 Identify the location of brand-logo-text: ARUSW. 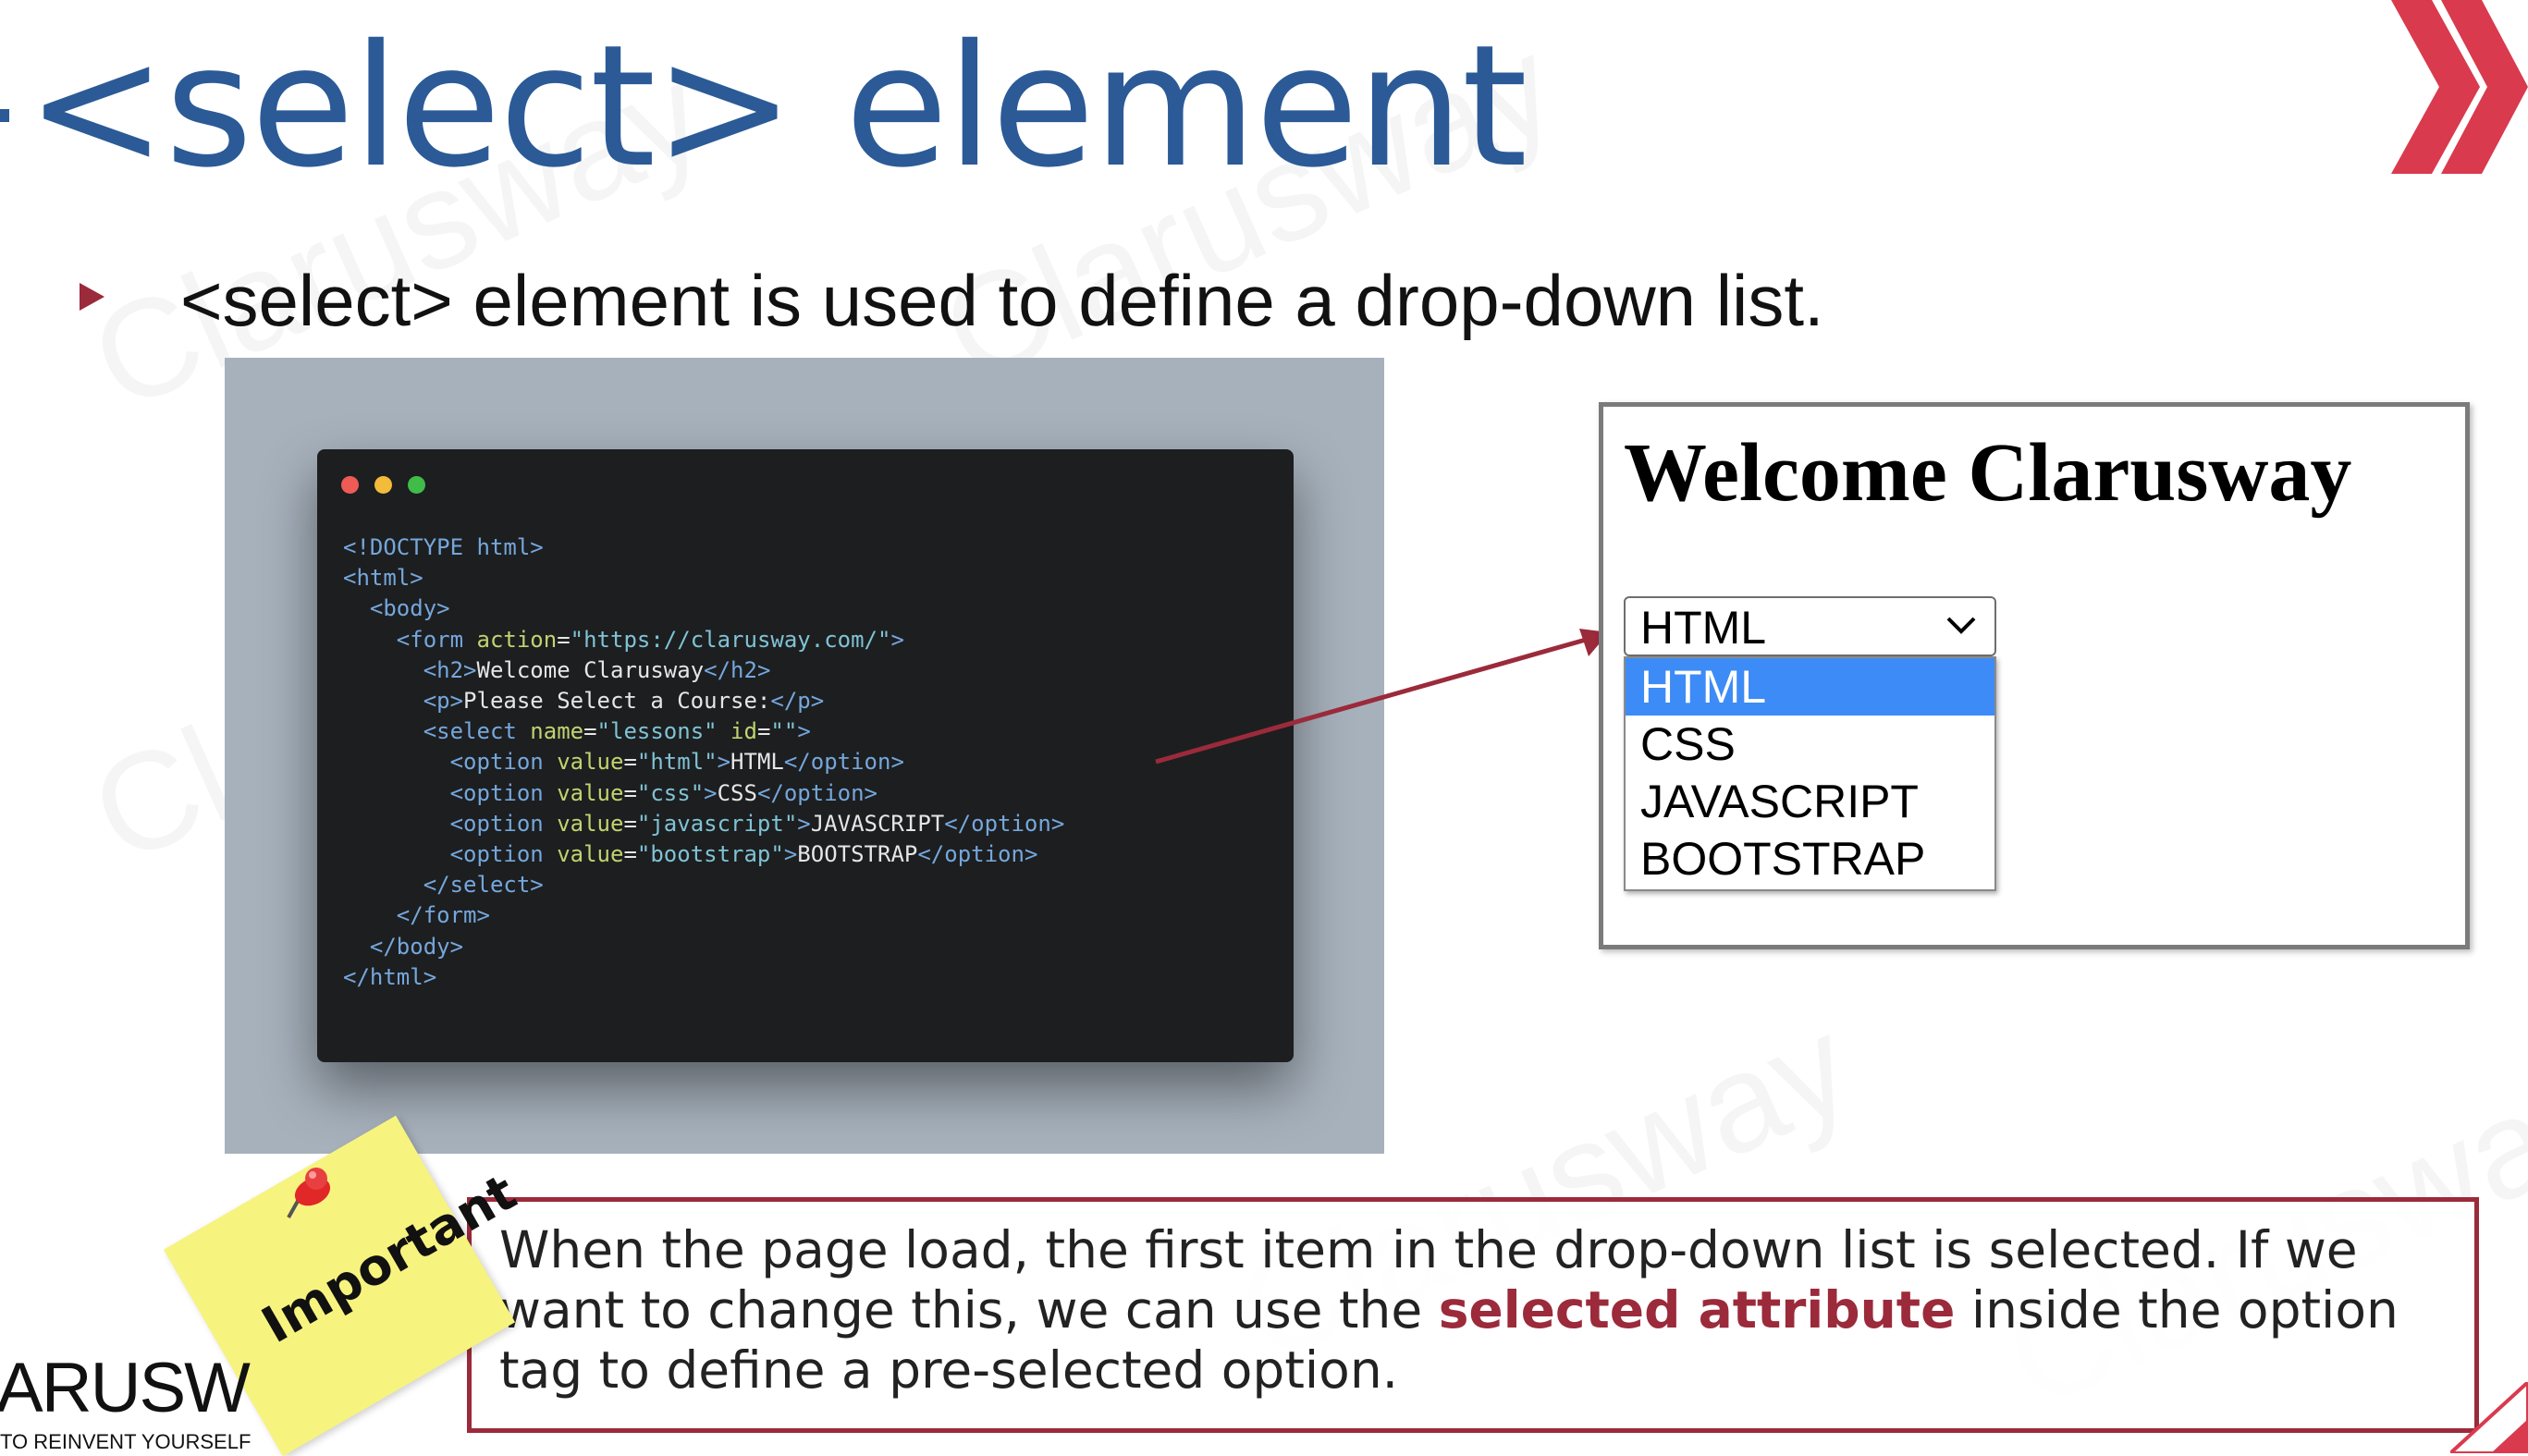
(126, 1388).